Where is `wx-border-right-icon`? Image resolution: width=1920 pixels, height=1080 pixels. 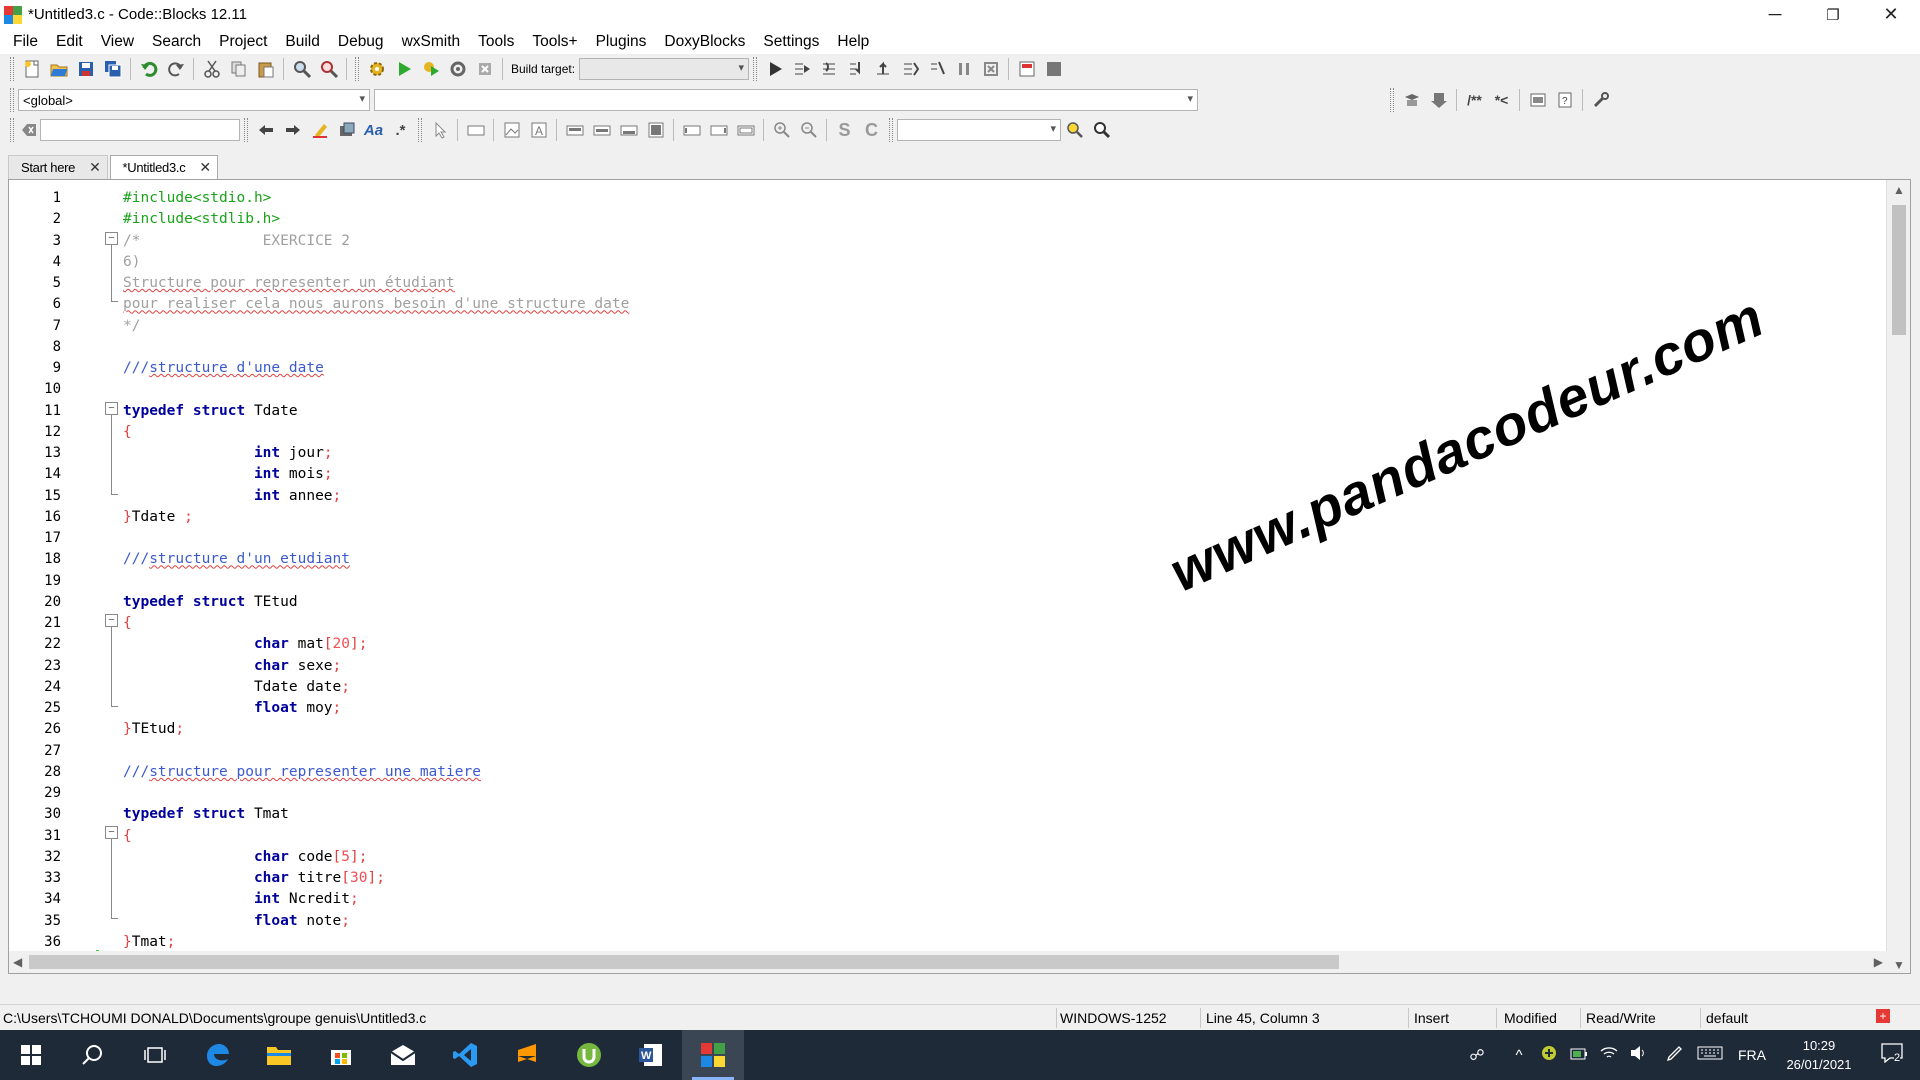 wx-border-right-icon is located at coordinates (718, 130).